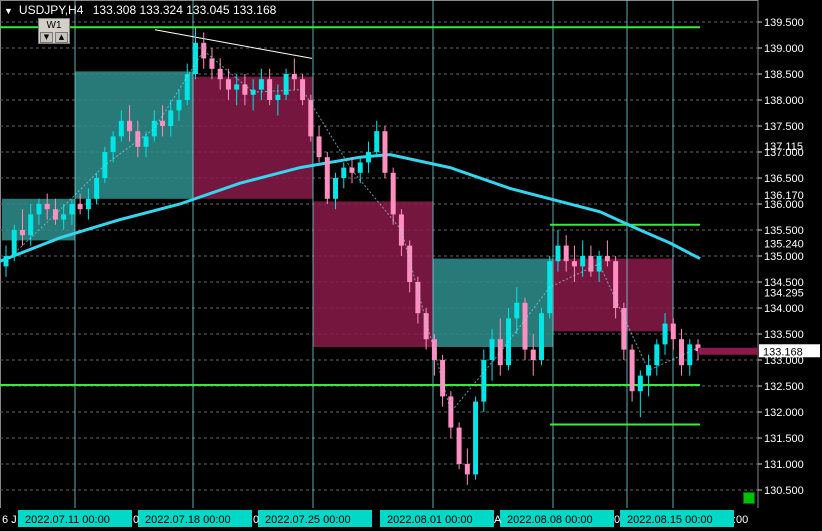 The width and height of the screenshot is (822, 531). What do you see at coordinates (784, 491) in the screenshot?
I see `price-label: 130.500` at bounding box center [784, 491].